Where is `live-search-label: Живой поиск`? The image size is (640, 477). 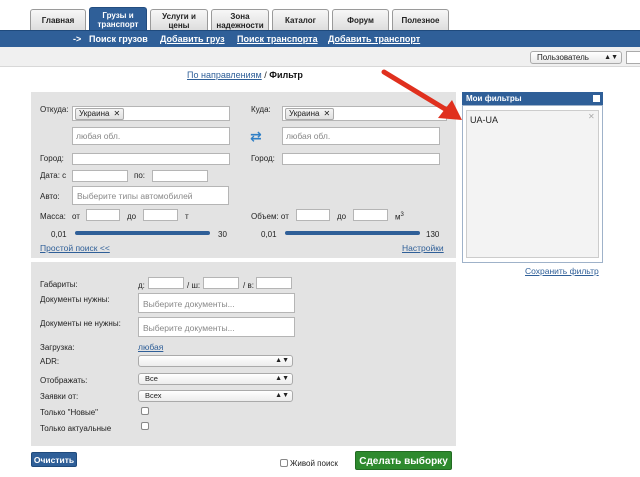 live-search-label: Живой поиск is located at coordinates (314, 463).